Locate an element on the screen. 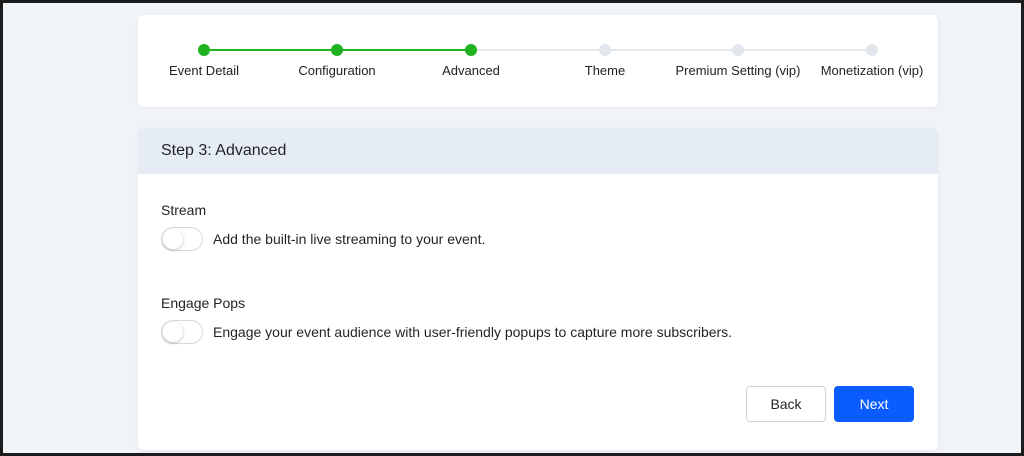 This screenshot has width=1024, height=456. stream-toggle is located at coordinates (182, 239).